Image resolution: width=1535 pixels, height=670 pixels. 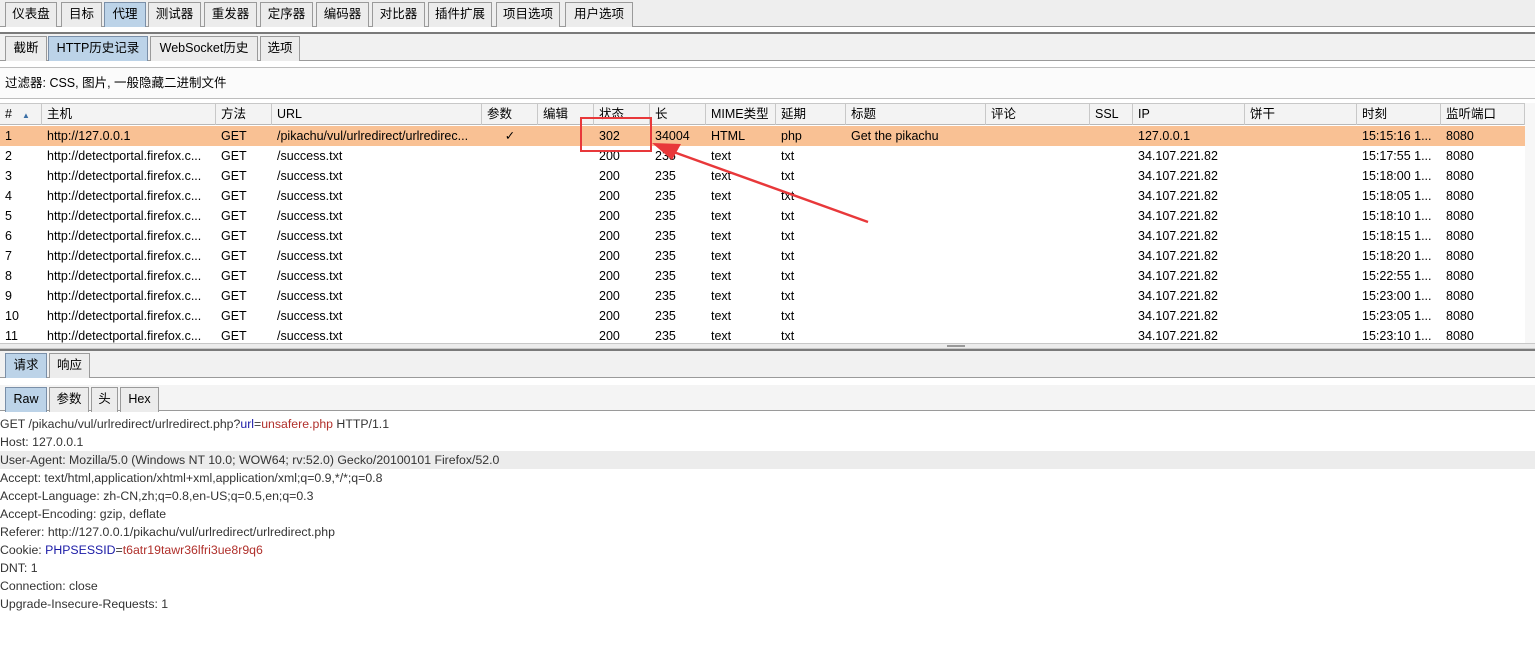 What do you see at coordinates (1399, 114) in the screenshot?
I see `column-header-time: 时刻` at bounding box center [1399, 114].